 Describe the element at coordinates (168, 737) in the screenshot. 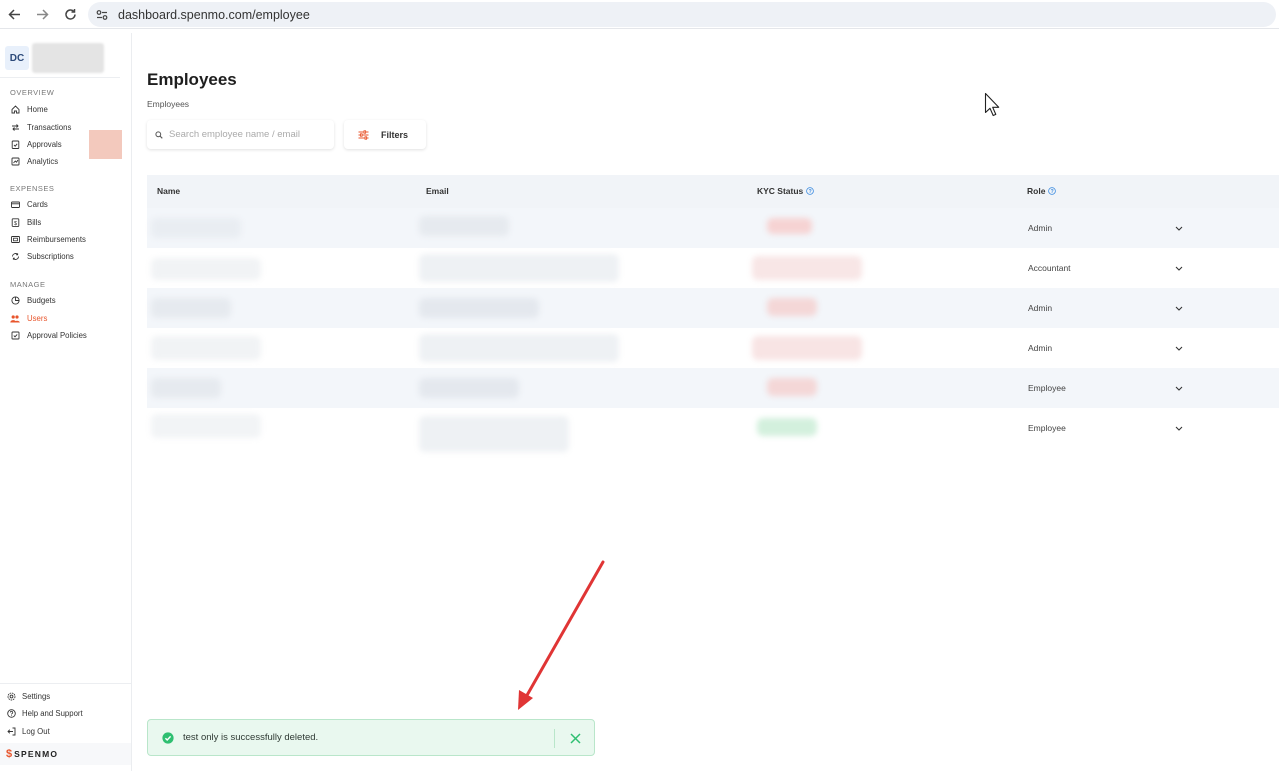

I see `check-circle-icon` at that location.